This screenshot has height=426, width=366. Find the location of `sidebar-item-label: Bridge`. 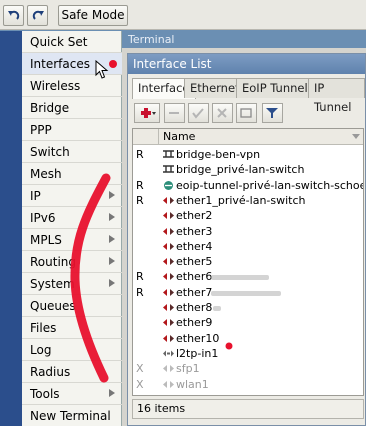

sidebar-item-label: Bridge is located at coordinates (50, 108).